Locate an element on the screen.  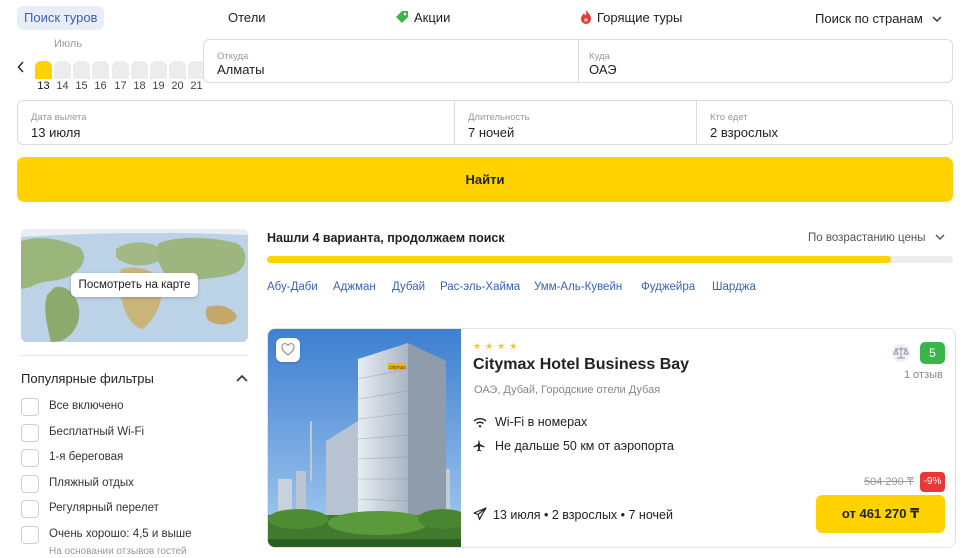
sidebar-divider is located at coordinates (134, 355).